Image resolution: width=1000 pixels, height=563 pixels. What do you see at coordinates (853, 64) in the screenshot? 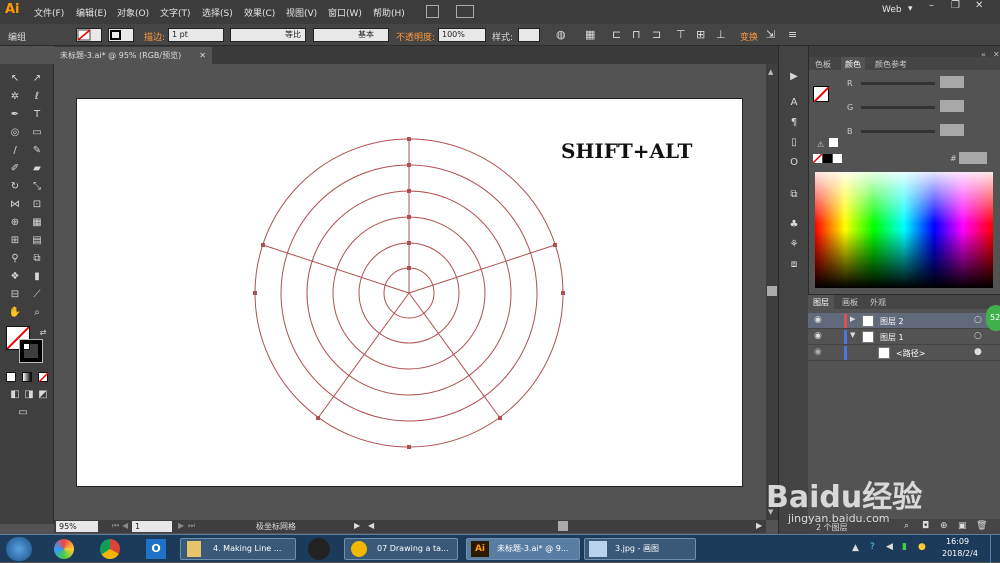
I see `tab-color: 颜色` at bounding box center [853, 64].